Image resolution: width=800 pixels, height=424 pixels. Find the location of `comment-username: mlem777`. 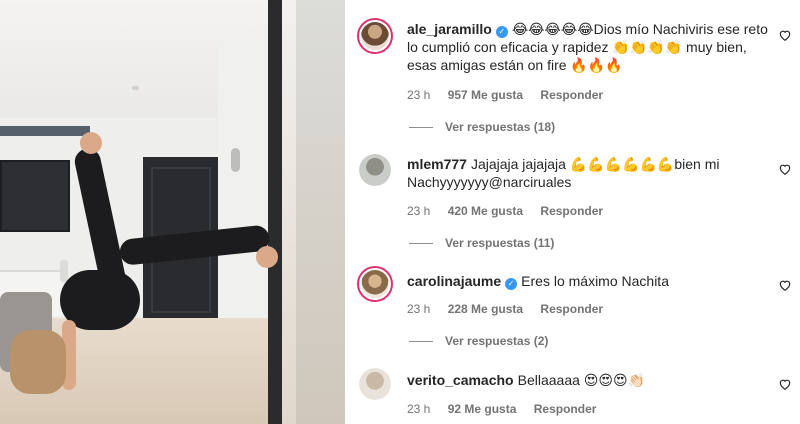

comment-username: mlem777 is located at coordinates (437, 164).